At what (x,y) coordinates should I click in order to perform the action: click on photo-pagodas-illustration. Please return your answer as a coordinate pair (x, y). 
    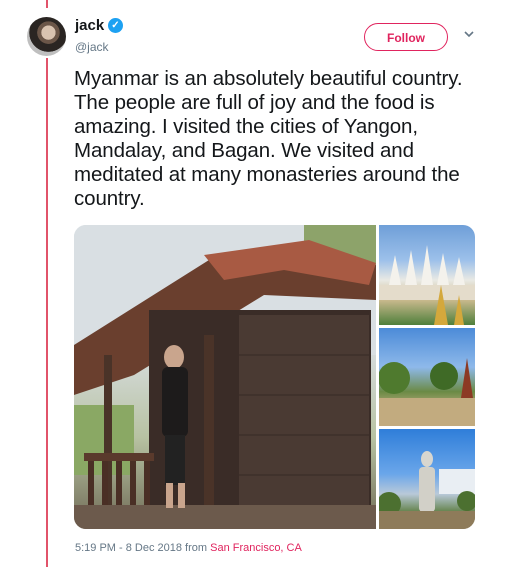
    Looking at the image, I should click on (427, 285).